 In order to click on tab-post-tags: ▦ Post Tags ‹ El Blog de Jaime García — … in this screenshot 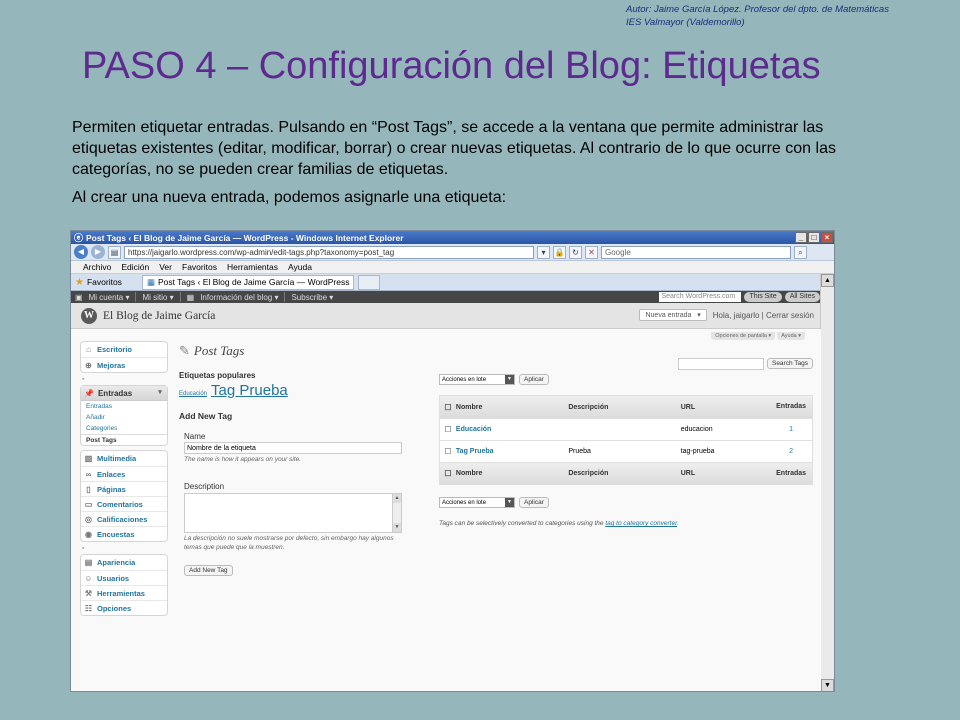, I will do `click(248, 282)`.